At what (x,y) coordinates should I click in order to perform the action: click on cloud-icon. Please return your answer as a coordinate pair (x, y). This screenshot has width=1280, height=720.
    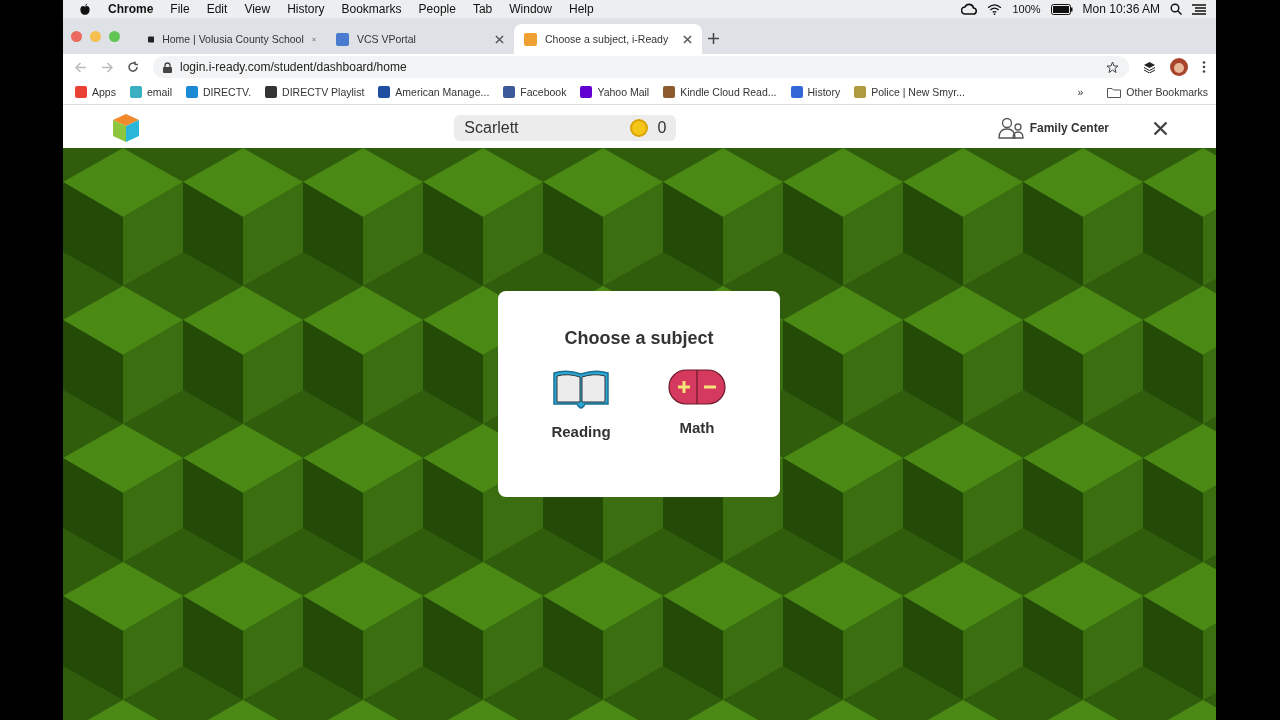
    Looking at the image, I should click on (969, 9).